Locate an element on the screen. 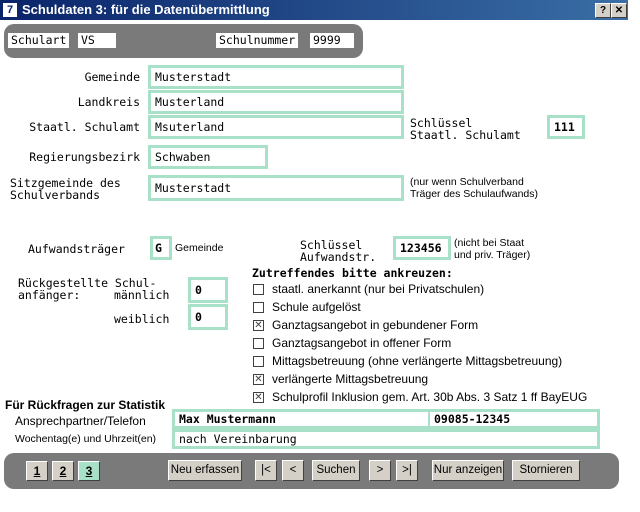  maennlich-label: männlich is located at coordinates (142, 295).